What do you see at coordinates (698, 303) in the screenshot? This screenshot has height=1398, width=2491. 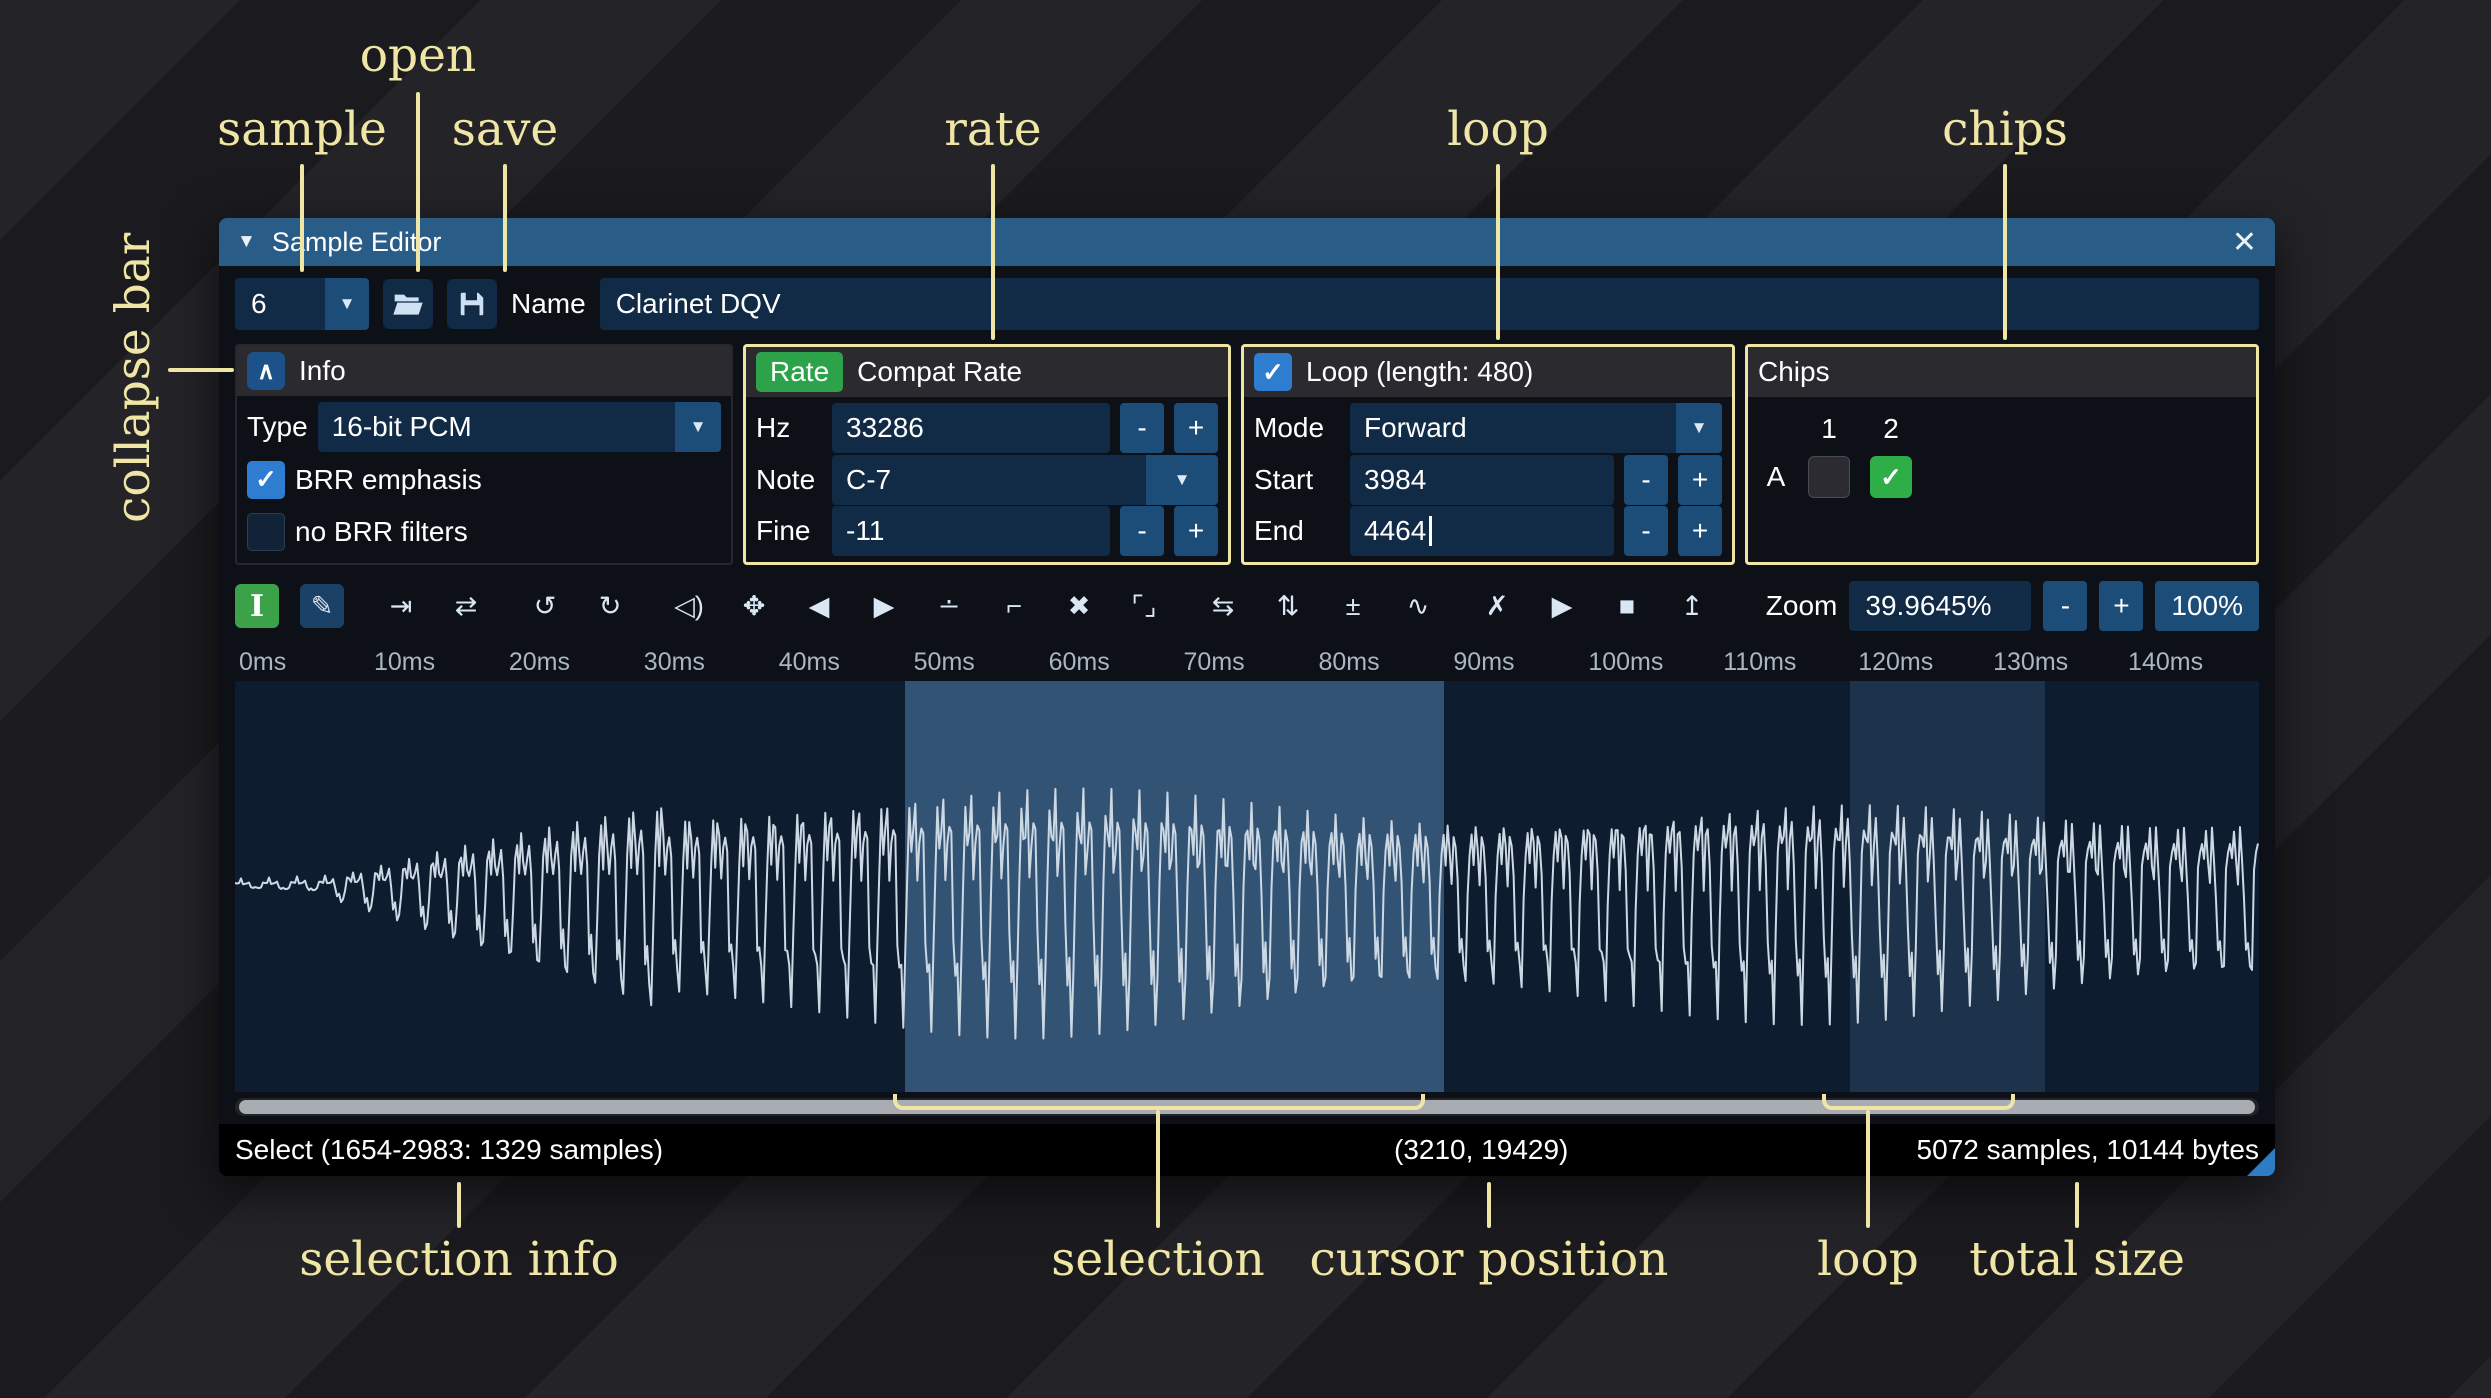 I see `name-value: Clarinet DQV` at bounding box center [698, 303].